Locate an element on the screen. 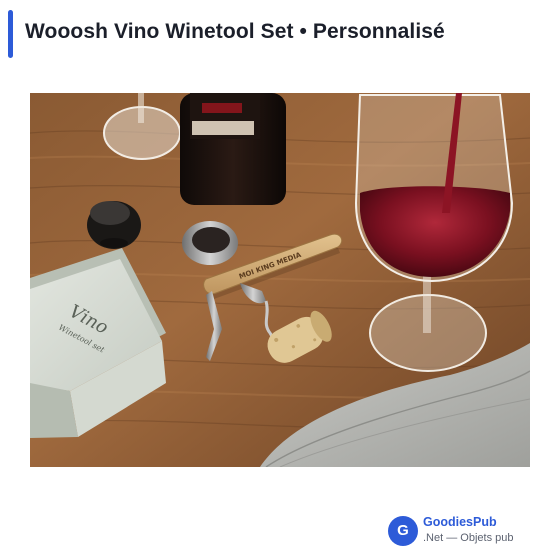  brand-badge: G GoodiesPub .Net — Objets pub is located at coordinates (468, 532).